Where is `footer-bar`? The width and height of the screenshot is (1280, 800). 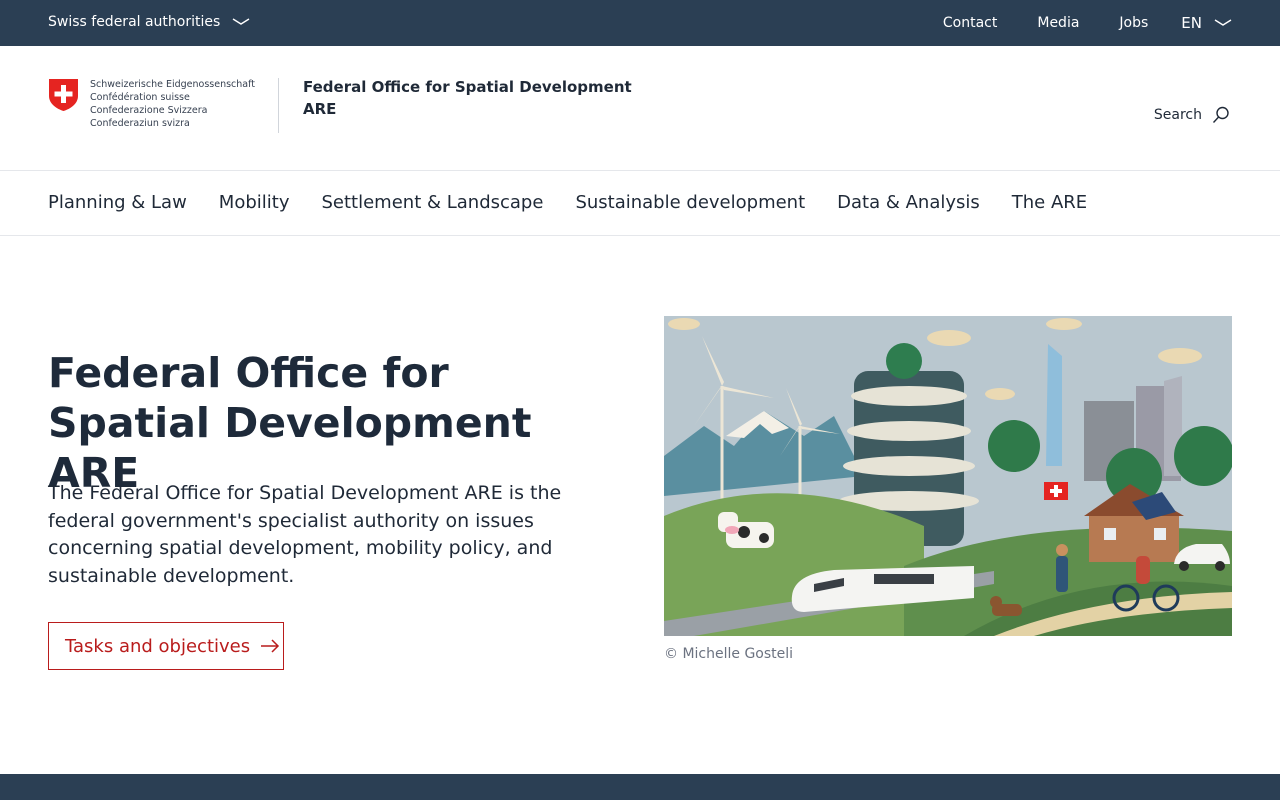
footer-bar is located at coordinates (640, 787).